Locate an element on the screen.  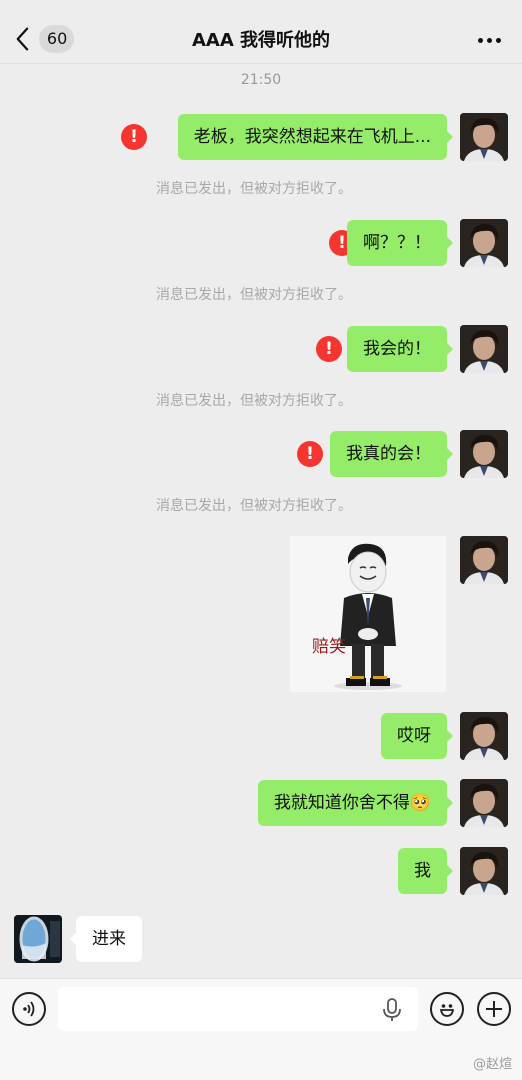
emoji-icon is located at coordinates (447, 1009).